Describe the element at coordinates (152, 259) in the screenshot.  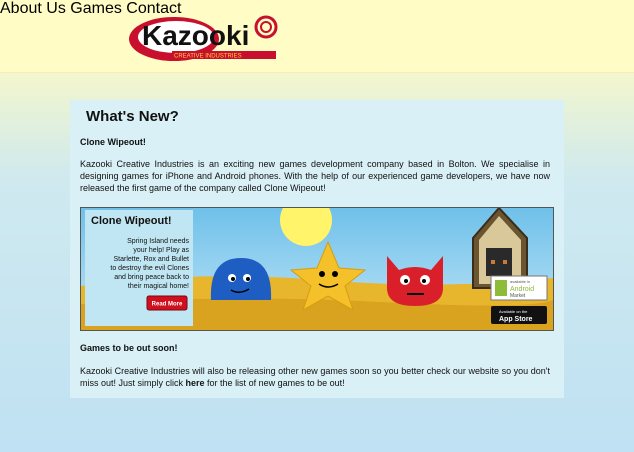
I see `svg-text: Starlette, Rox and Bullet` at that location.